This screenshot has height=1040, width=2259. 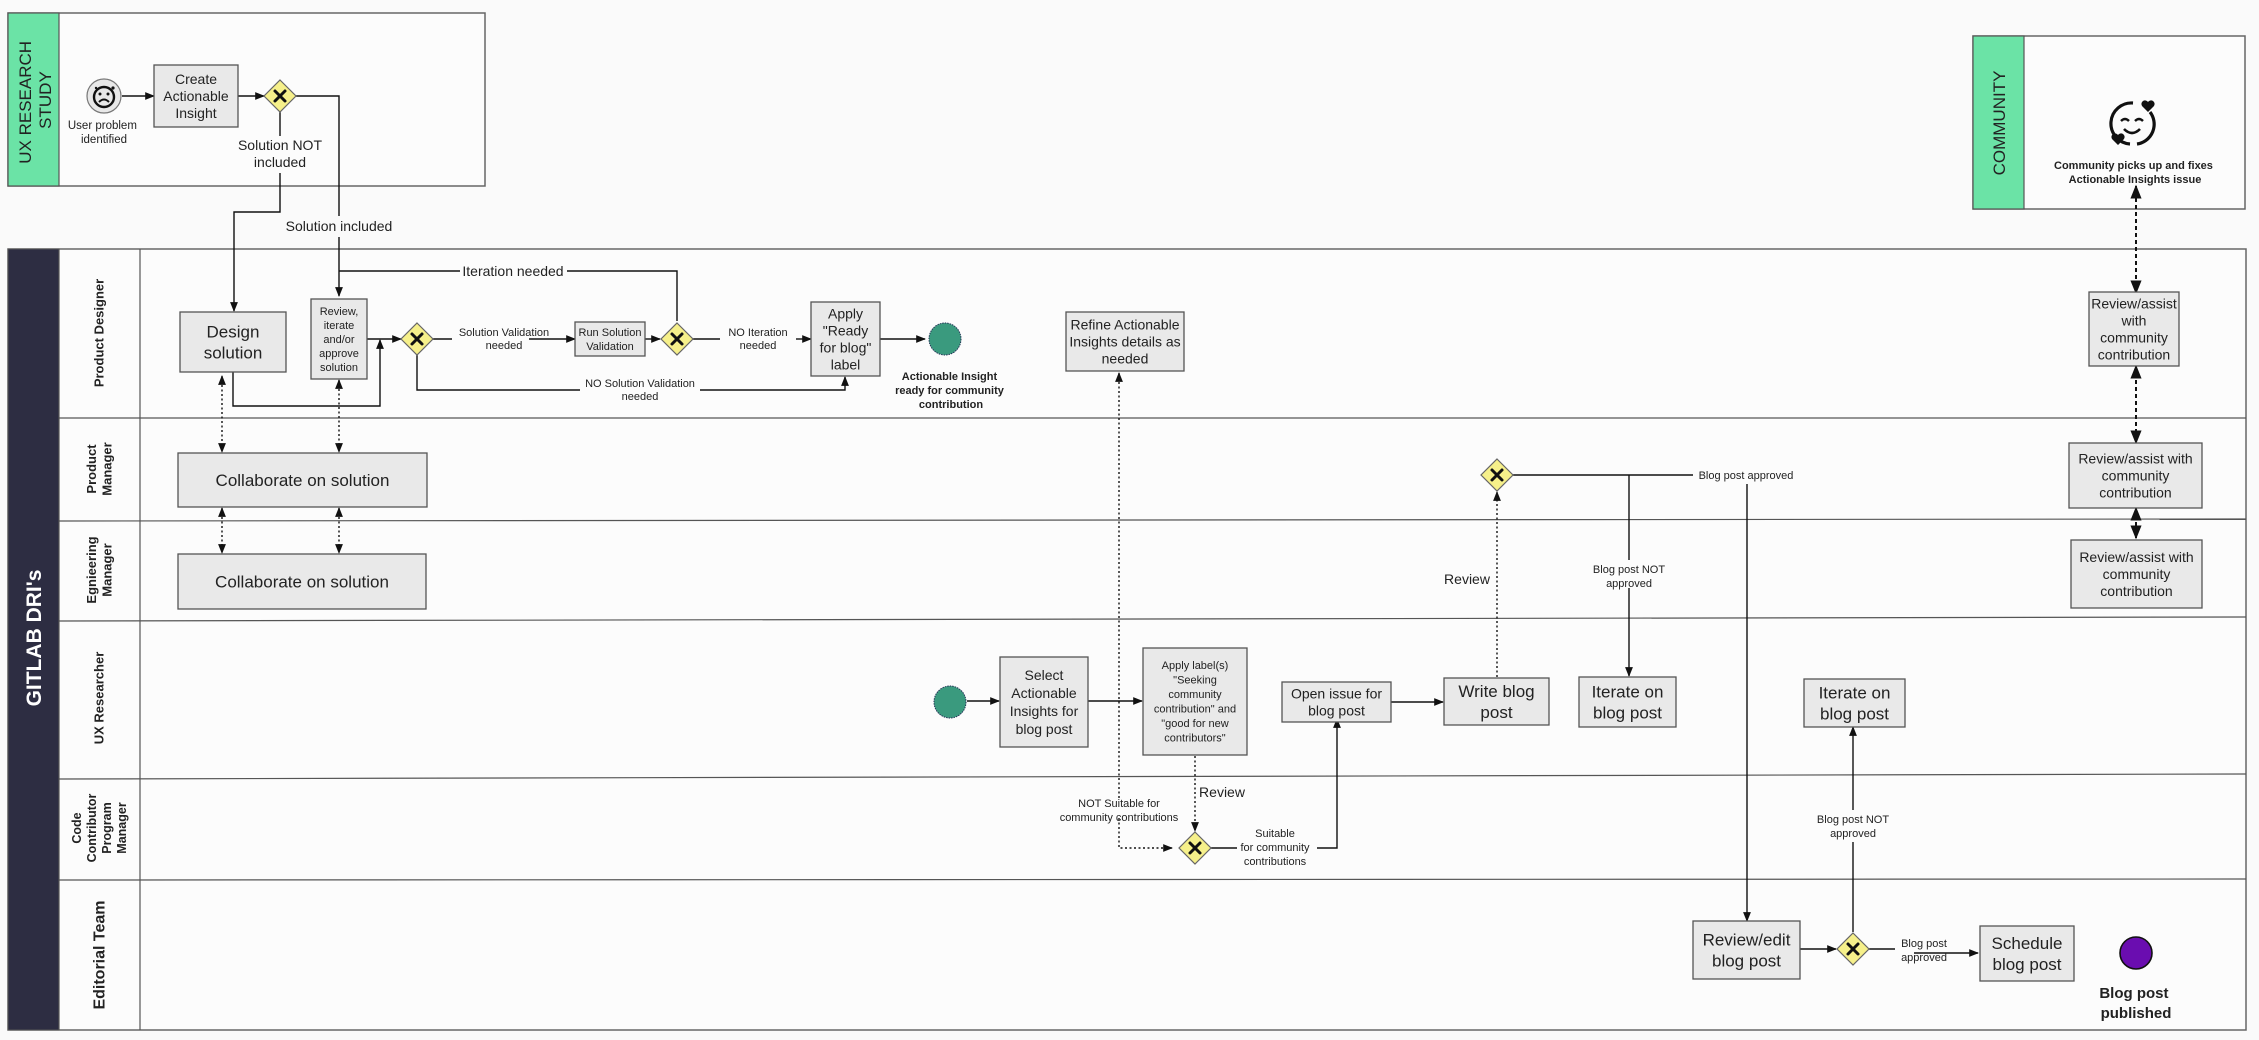 I want to click on pool-title-community: COMMUNITY, so click(x=1999, y=123).